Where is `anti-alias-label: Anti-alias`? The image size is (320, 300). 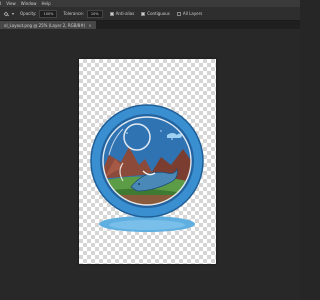 anti-alias-label: Anti-alias is located at coordinates (125, 13).